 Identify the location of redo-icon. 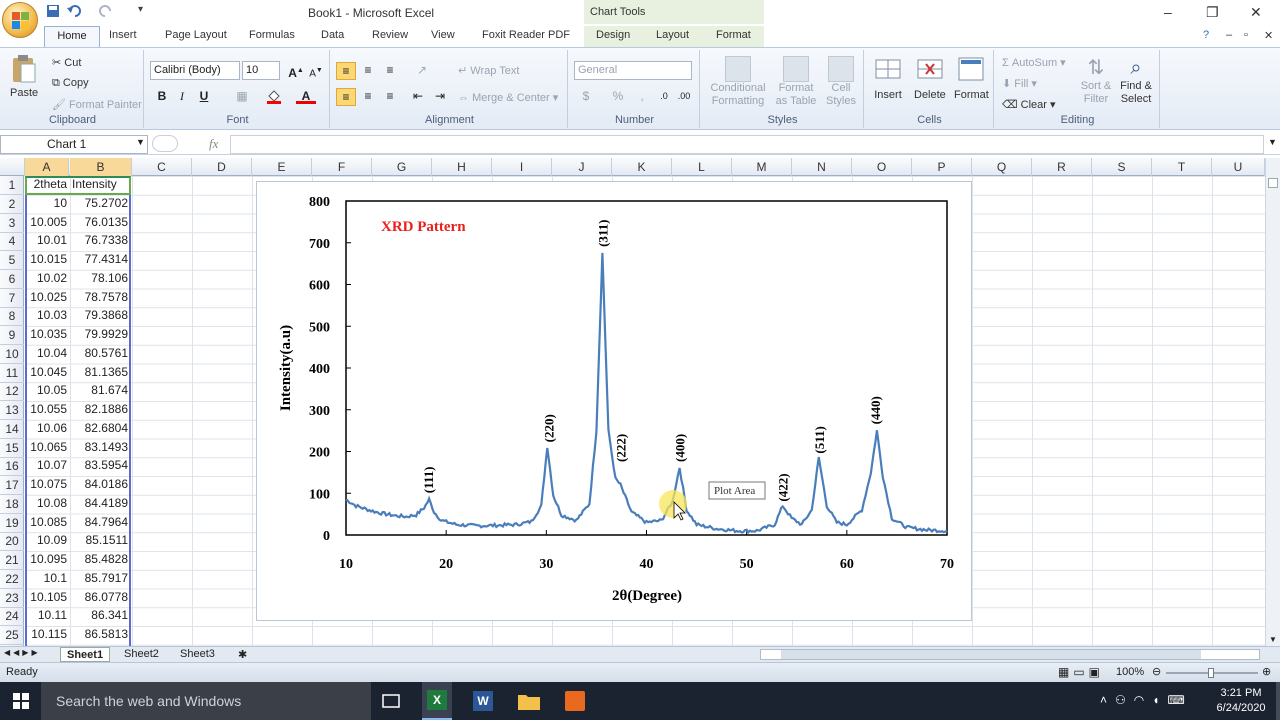
(106, 12).